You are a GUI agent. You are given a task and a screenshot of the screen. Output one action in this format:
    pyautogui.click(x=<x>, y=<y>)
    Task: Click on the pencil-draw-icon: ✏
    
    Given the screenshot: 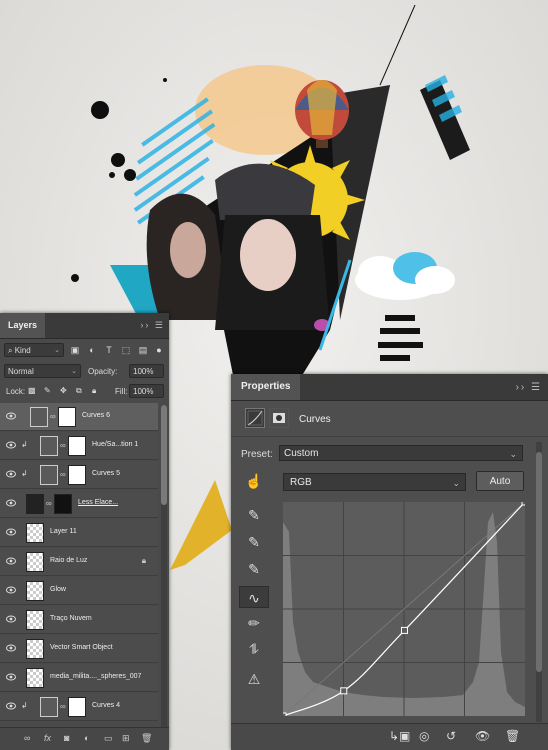 What is the action you would take?
    pyautogui.click(x=254, y=623)
    